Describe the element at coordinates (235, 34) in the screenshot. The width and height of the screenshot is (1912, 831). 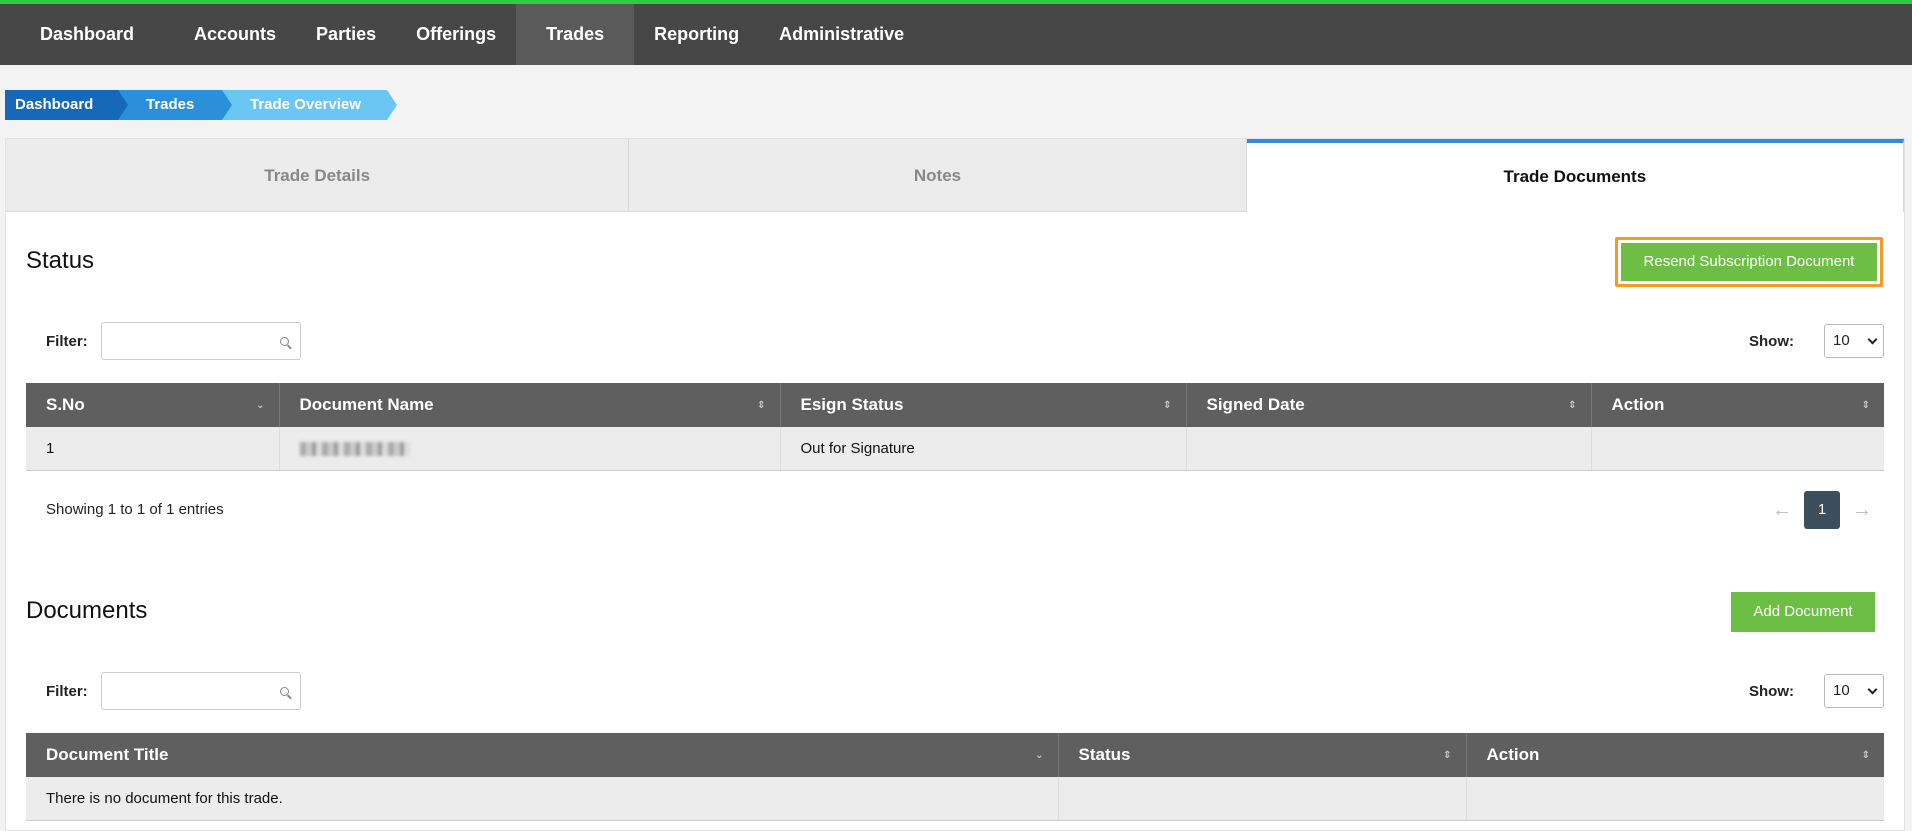
I see `nav-accounts: Accounts` at that location.